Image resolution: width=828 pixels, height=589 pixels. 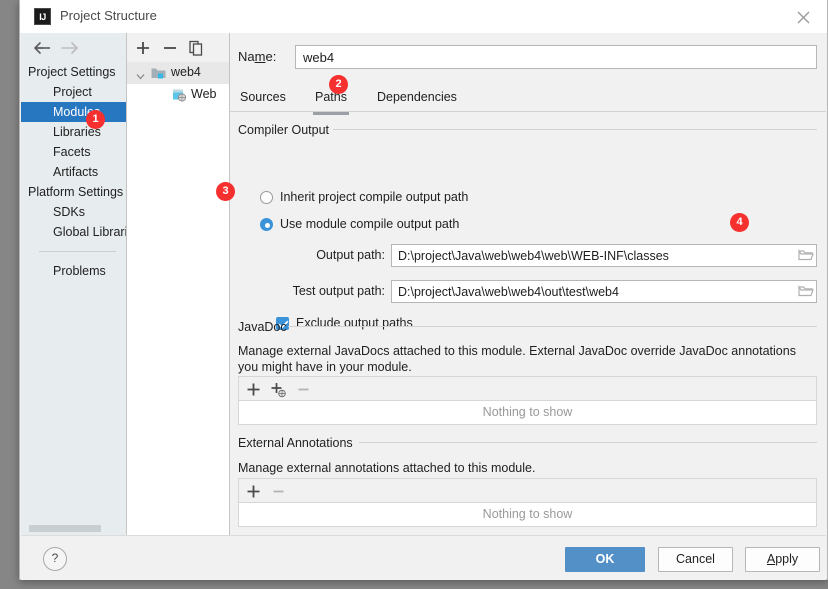 I want to click on tree-row-web4: web4, so click(x=178, y=73).